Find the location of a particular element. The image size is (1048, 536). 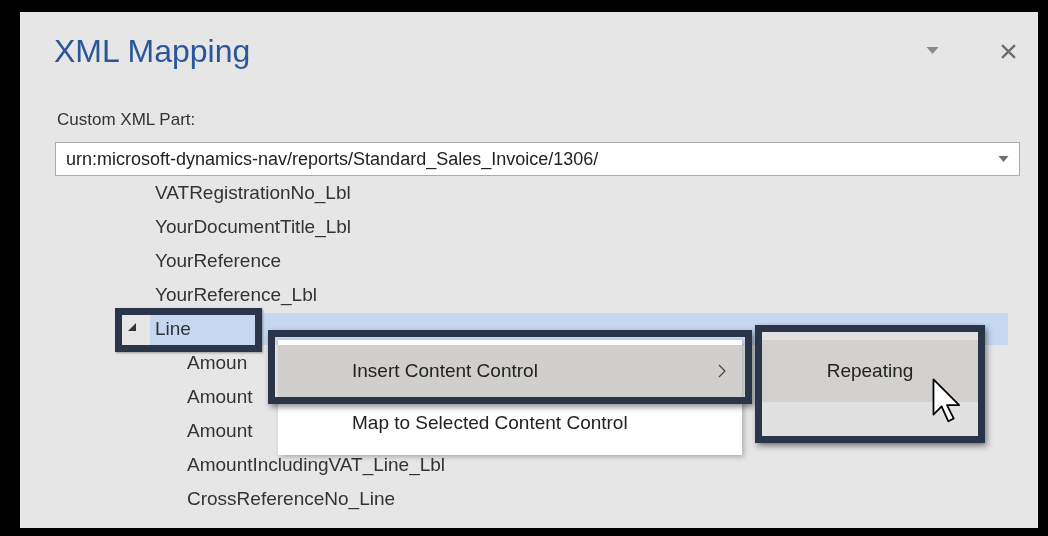

mouse-pointer-icon is located at coordinates (947, 401).